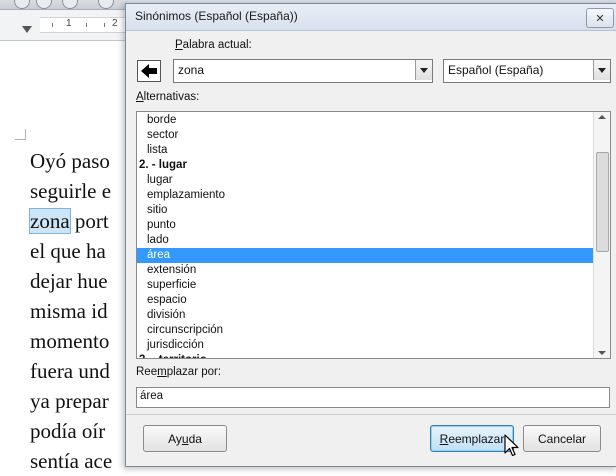  I want to click on current-word-label: Palabra actual:, so click(213, 45).